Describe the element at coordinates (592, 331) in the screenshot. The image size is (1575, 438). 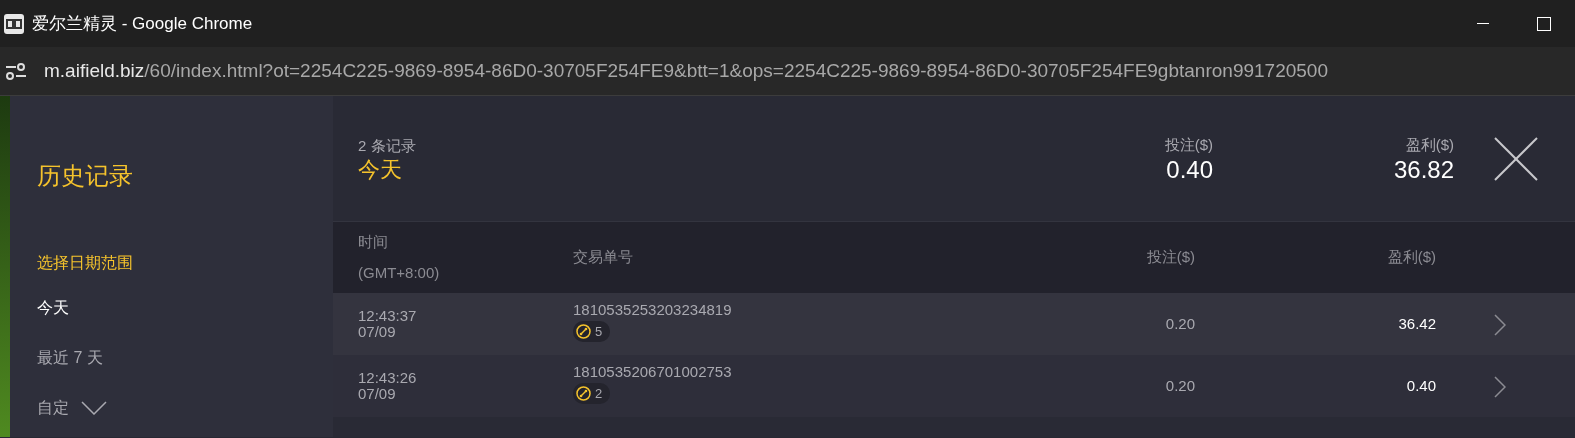
I see `spin-count-badge: 5` at that location.